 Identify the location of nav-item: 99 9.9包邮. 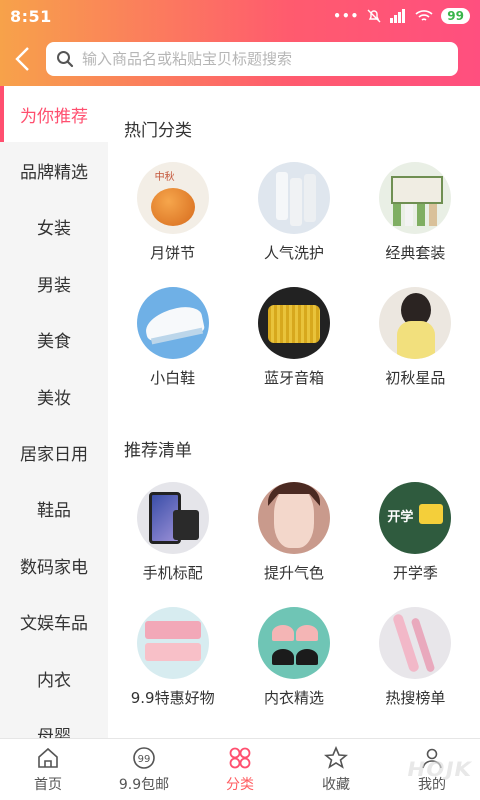
(144, 769).